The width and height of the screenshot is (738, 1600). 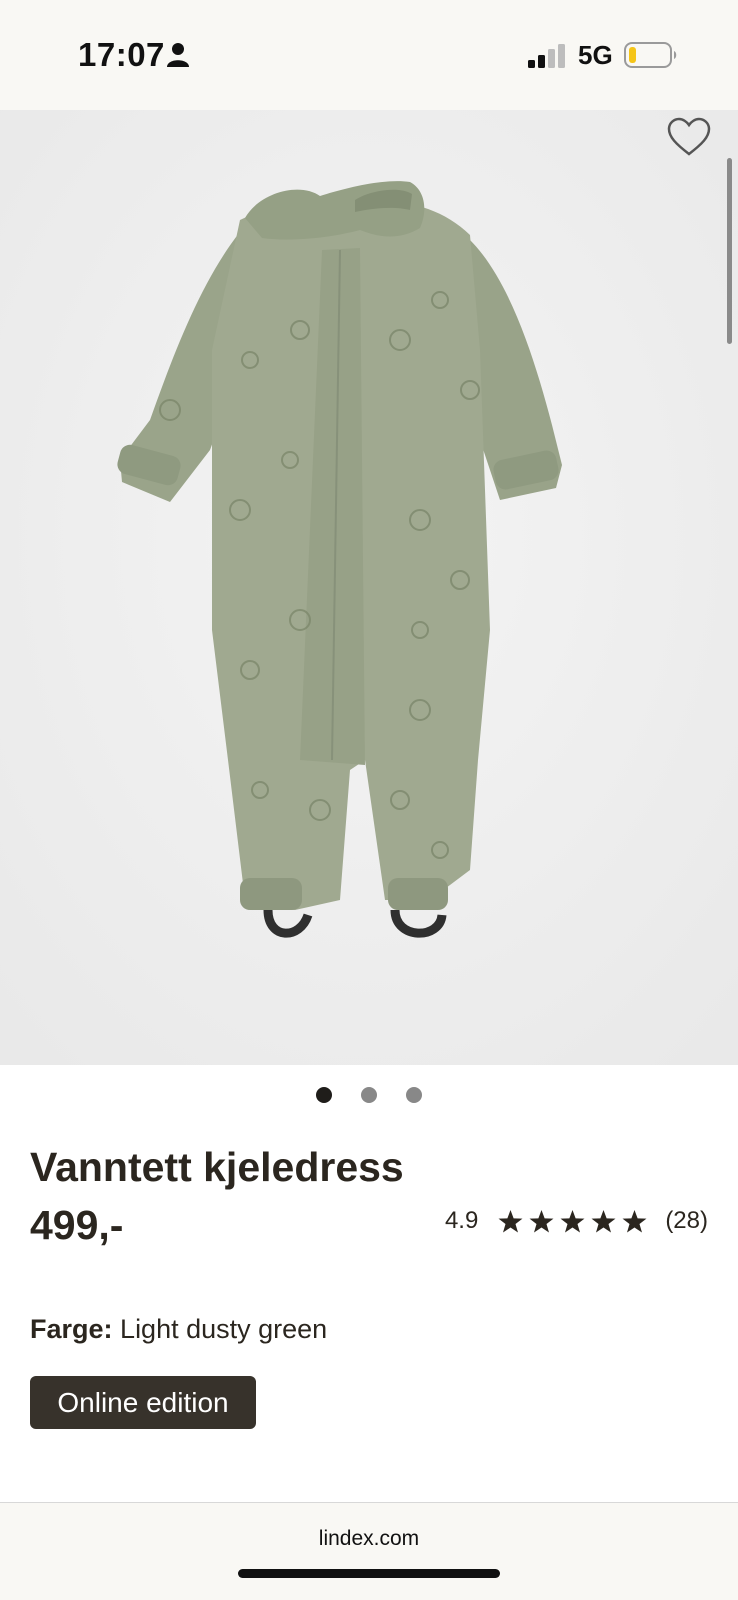 I want to click on url-text: lindex.com, so click(x=369, y=1539).